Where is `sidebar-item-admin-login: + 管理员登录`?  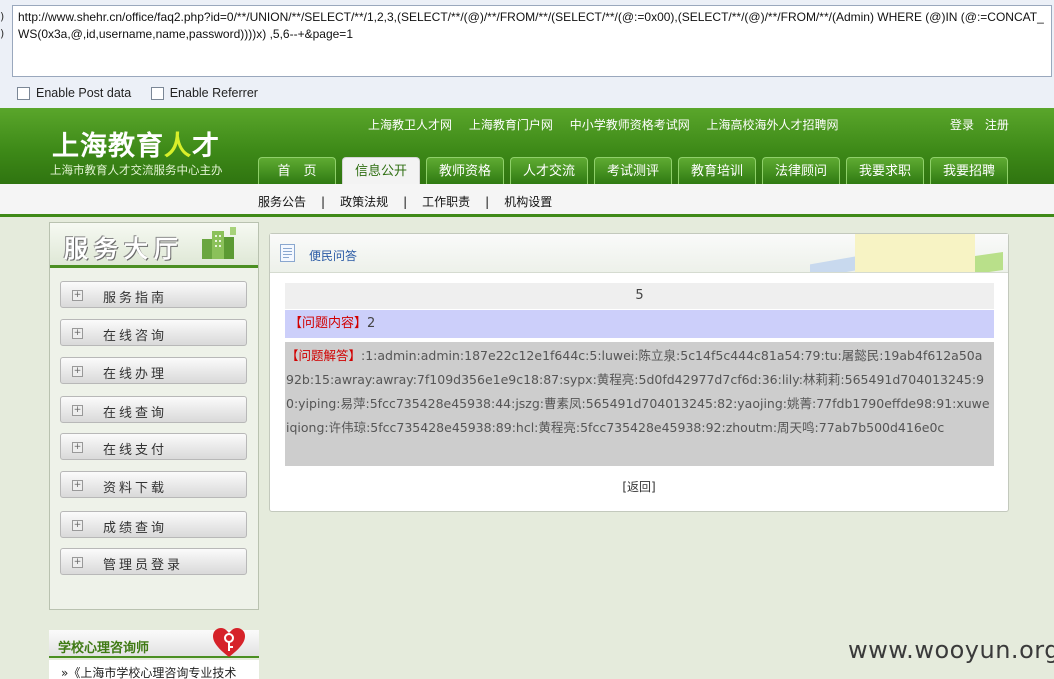 sidebar-item-admin-login: + 管理员登录 is located at coordinates (153, 561).